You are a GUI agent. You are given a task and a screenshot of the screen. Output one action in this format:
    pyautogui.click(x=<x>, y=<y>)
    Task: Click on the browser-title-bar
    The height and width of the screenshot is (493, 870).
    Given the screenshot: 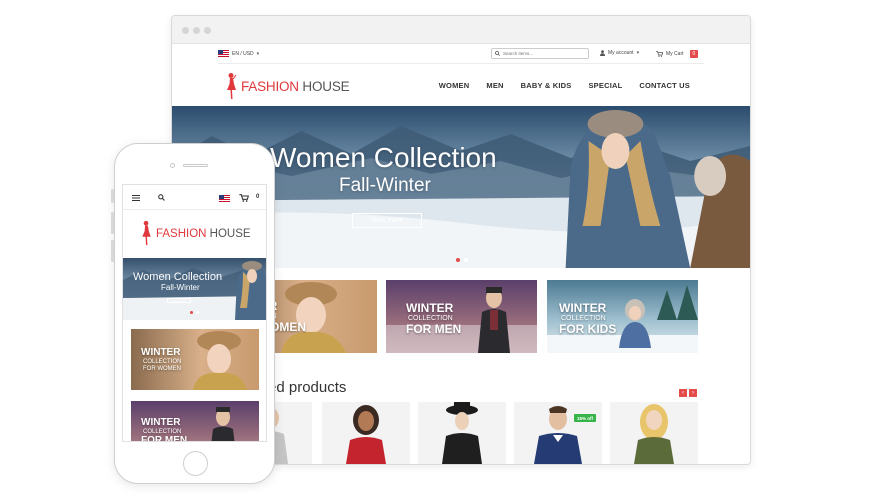 What is the action you would take?
    pyautogui.click(x=461, y=30)
    